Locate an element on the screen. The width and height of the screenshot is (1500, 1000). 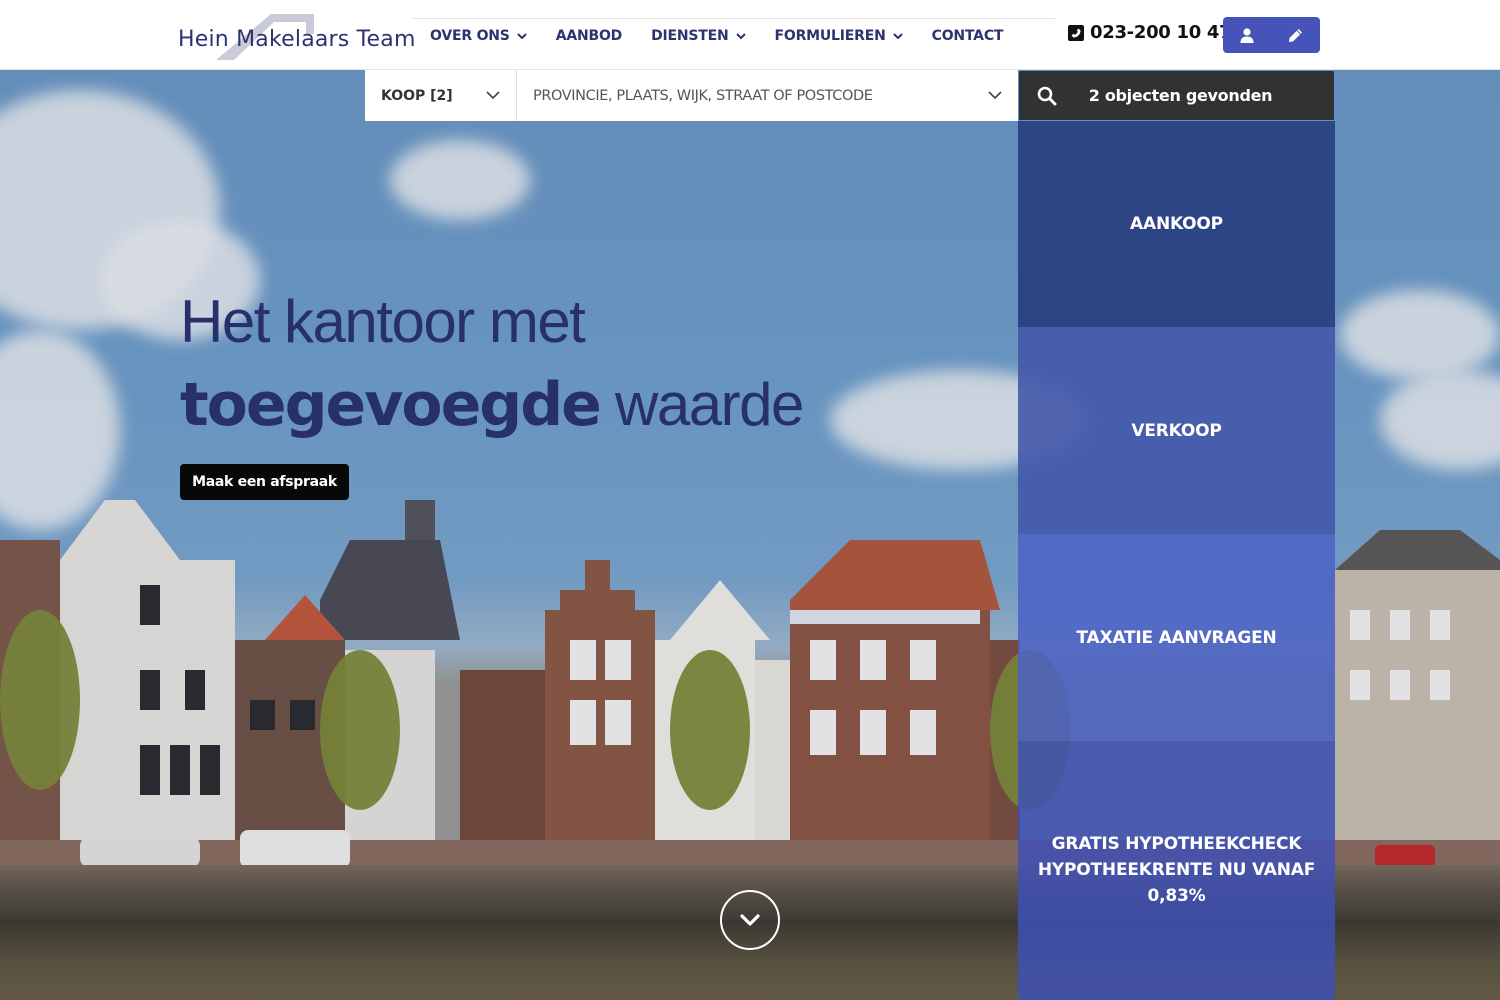
nav-label: AANBOD is located at coordinates (589, 35).